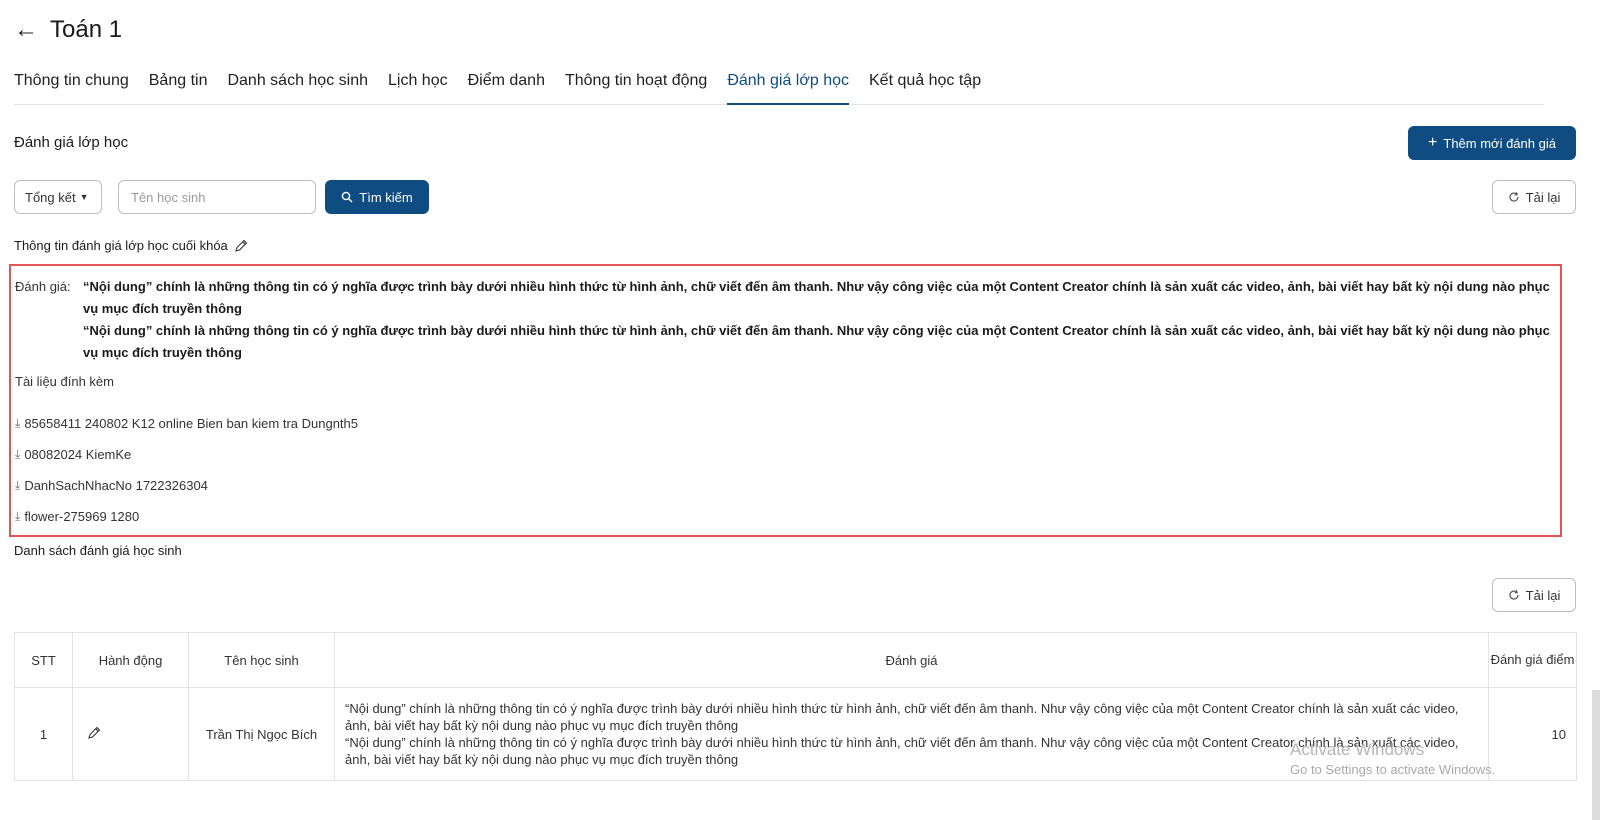 The image size is (1600, 820). I want to click on cell-student-name: Trần Thị Ngọc Bích, so click(261, 734).